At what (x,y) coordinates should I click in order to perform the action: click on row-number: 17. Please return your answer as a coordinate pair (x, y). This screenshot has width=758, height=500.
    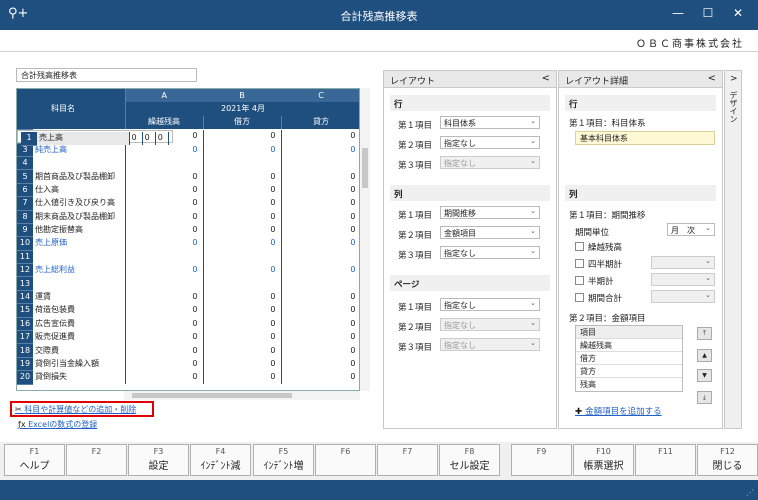
    Looking at the image, I should click on (25, 337).